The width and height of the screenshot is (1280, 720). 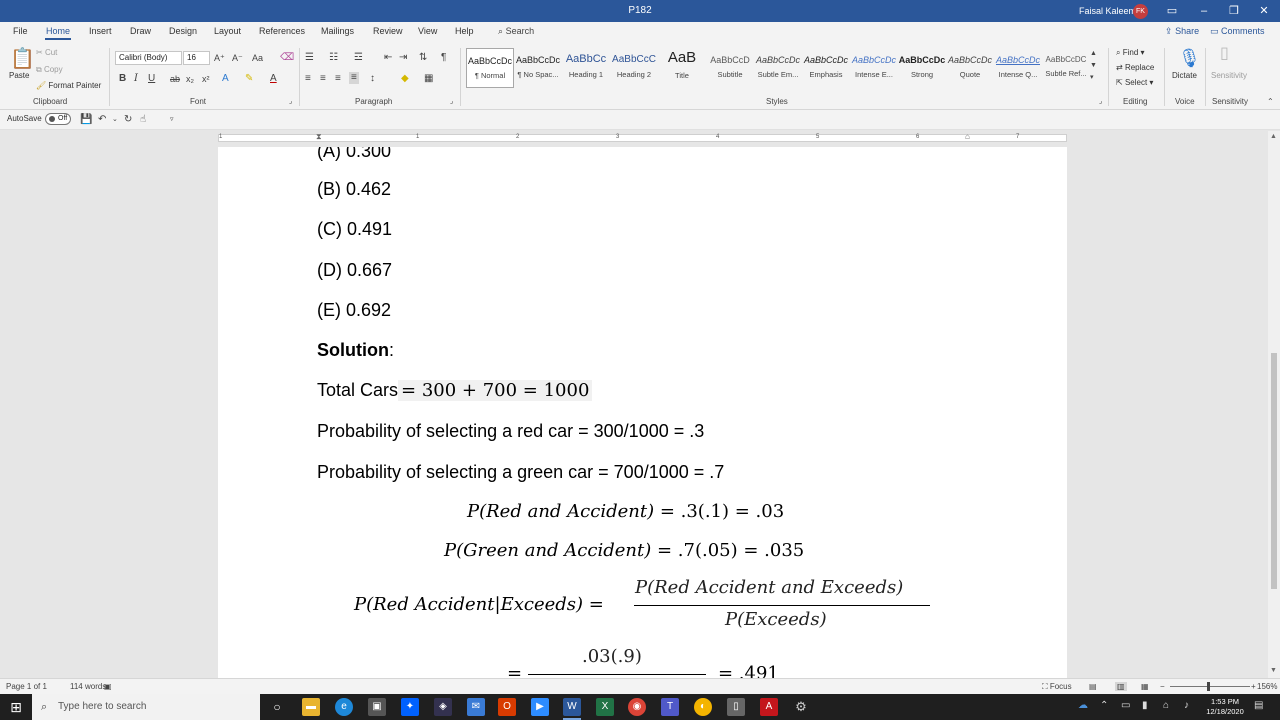 What do you see at coordinates (1145, 686) in the screenshot?
I see `web-layout-icon: ▦` at bounding box center [1145, 686].